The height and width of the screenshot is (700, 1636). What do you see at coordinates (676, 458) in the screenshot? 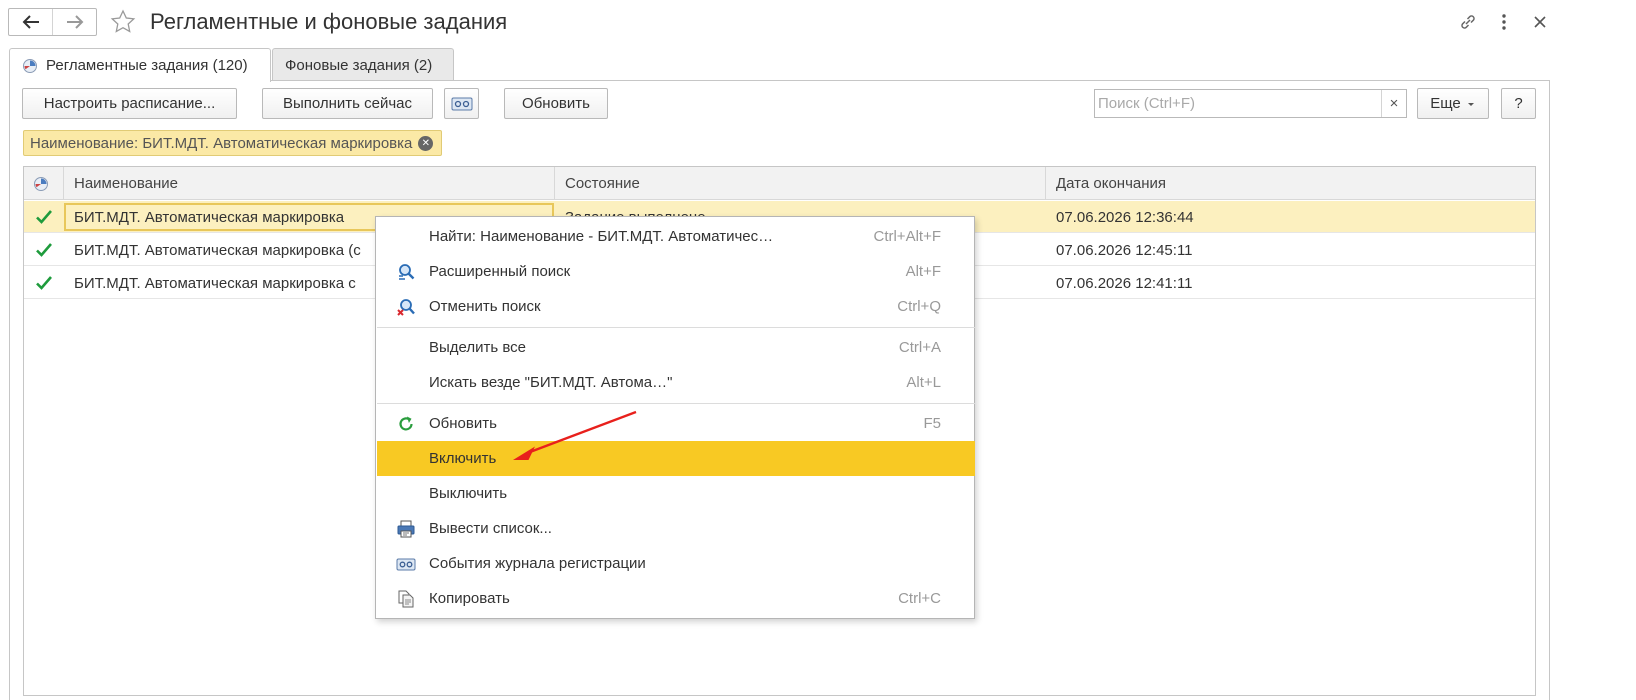
I see `menu-item-enable: Включить` at bounding box center [676, 458].